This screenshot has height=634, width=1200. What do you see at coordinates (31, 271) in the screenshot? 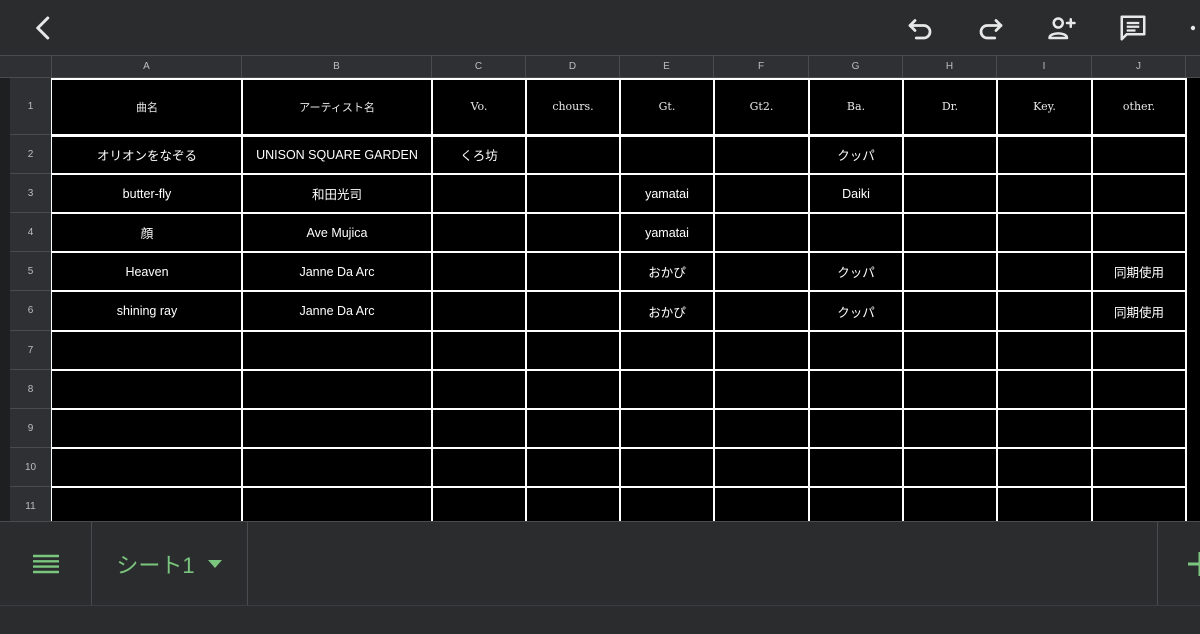
I see `row-header-5: 5` at bounding box center [31, 271].